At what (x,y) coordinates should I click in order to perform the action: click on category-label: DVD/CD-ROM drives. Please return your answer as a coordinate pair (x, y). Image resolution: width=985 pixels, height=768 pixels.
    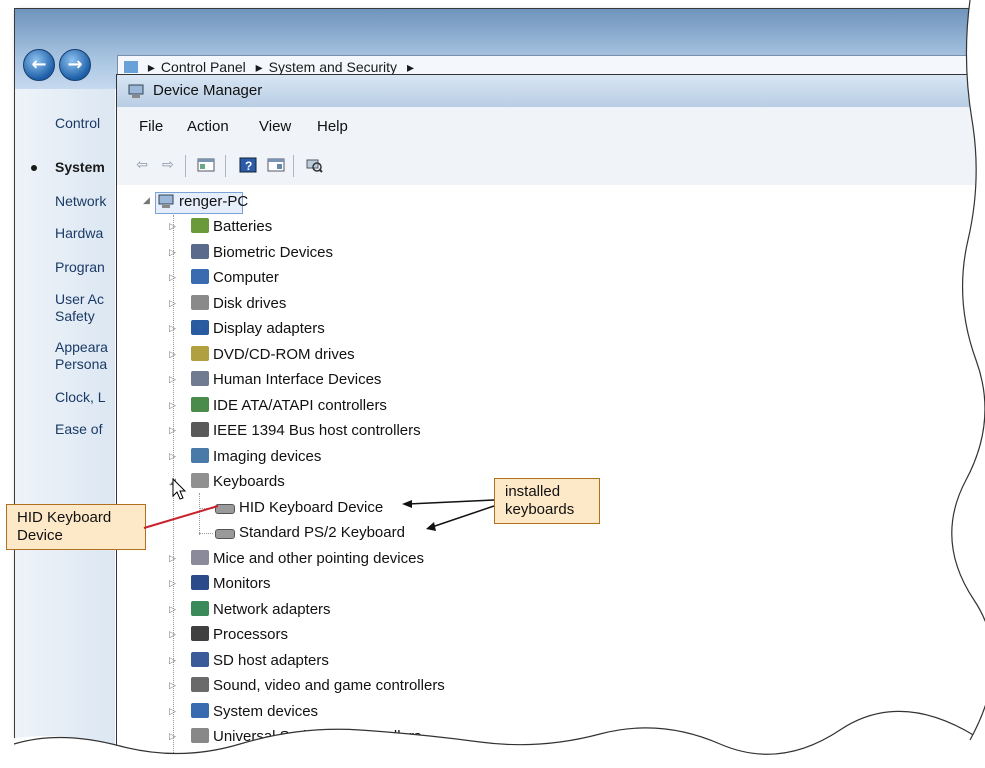
    Looking at the image, I should click on (284, 354).